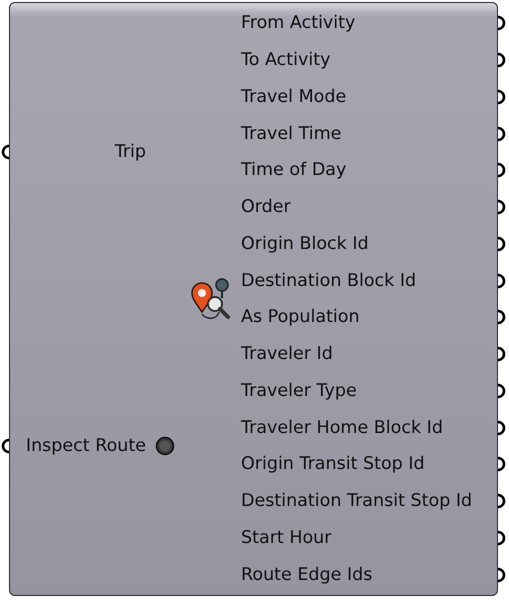 The image size is (509, 602). What do you see at coordinates (333, 464) in the screenshot?
I see `output-label: Origin Transit Stop Id` at bounding box center [333, 464].